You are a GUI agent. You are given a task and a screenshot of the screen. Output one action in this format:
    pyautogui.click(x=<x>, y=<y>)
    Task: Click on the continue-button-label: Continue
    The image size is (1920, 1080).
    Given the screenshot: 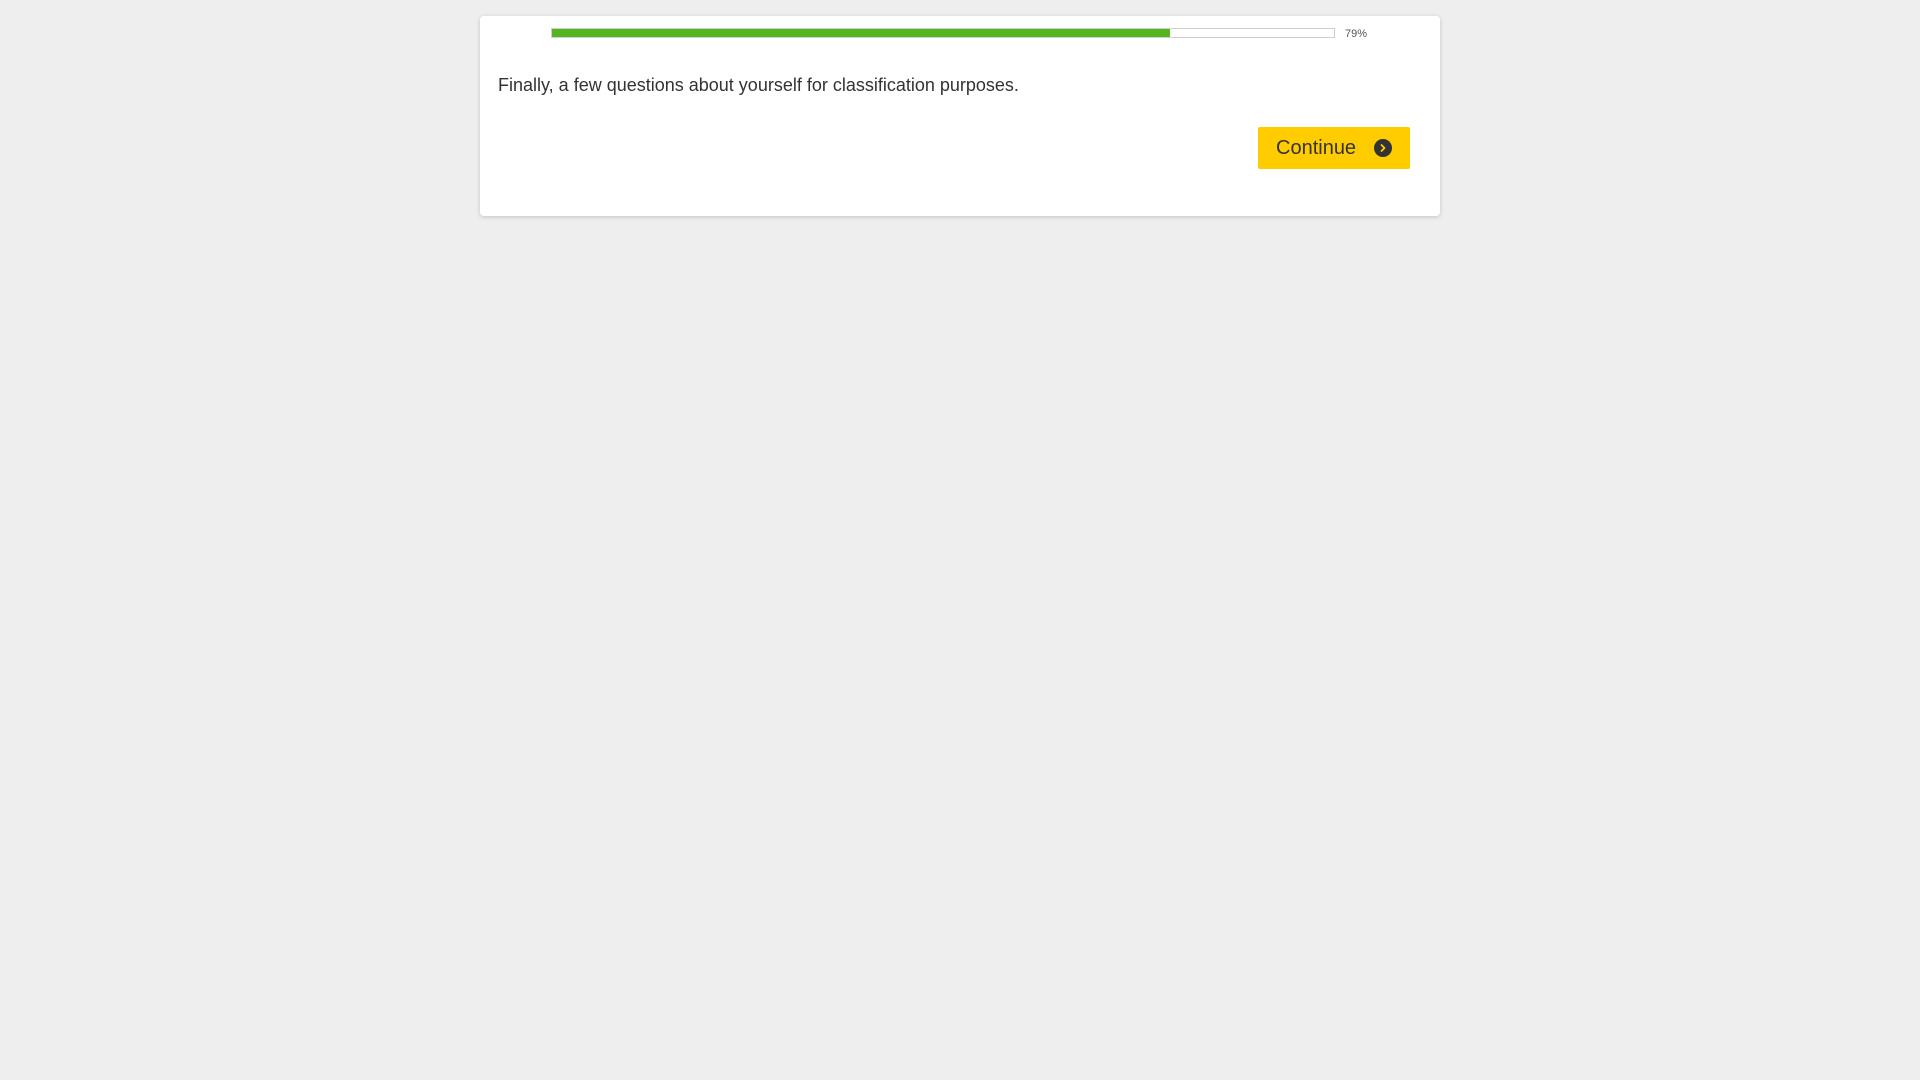 What is the action you would take?
    pyautogui.click(x=1316, y=147)
    